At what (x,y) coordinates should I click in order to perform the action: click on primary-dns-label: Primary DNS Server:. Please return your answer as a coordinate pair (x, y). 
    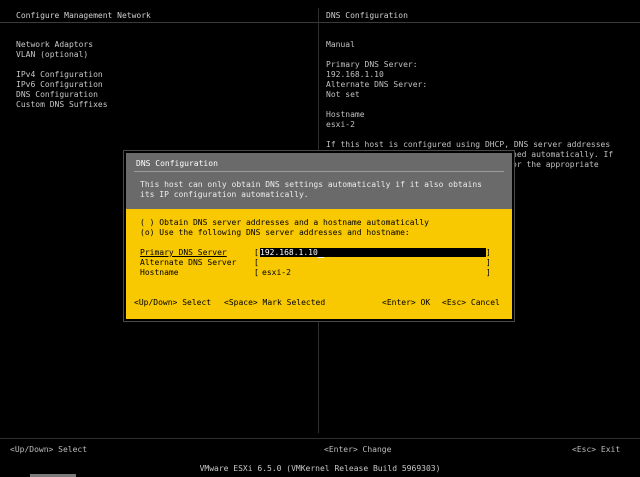
    Looking at the image, I should click on (372, 64).